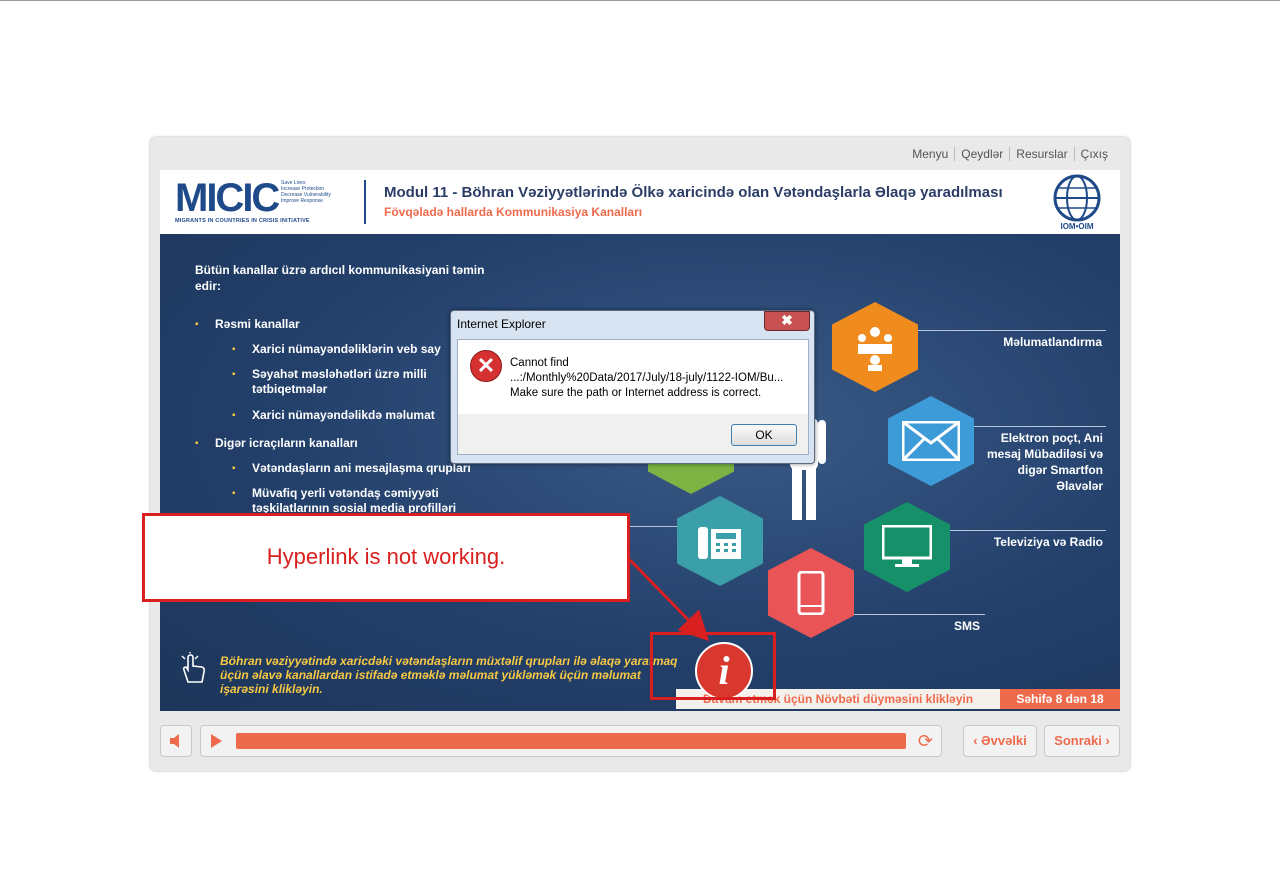 The width and height of the screenshot is (1280, 880). What do you see at coordinates (1105, 740) in the screenshot?
I see `chevron-right-icon: ›` at bounding box center [1105, 740].